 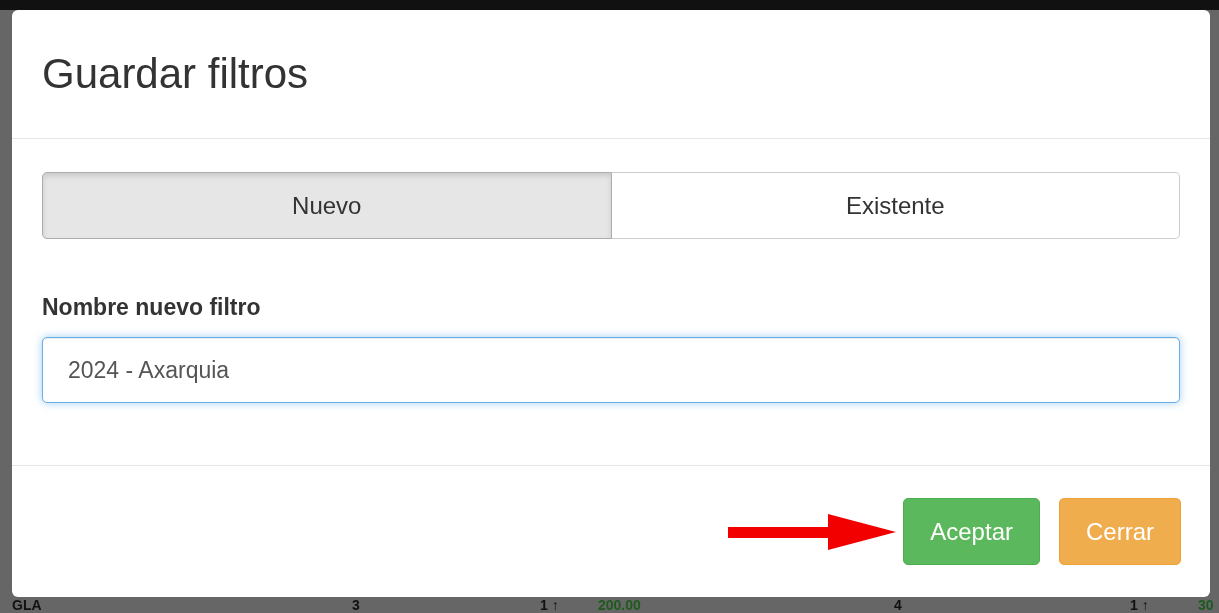 What do you see at coordinates (895, 205) in the screenshot?
I see `toggle-tab: Existente` at bounding box center [895, 205].